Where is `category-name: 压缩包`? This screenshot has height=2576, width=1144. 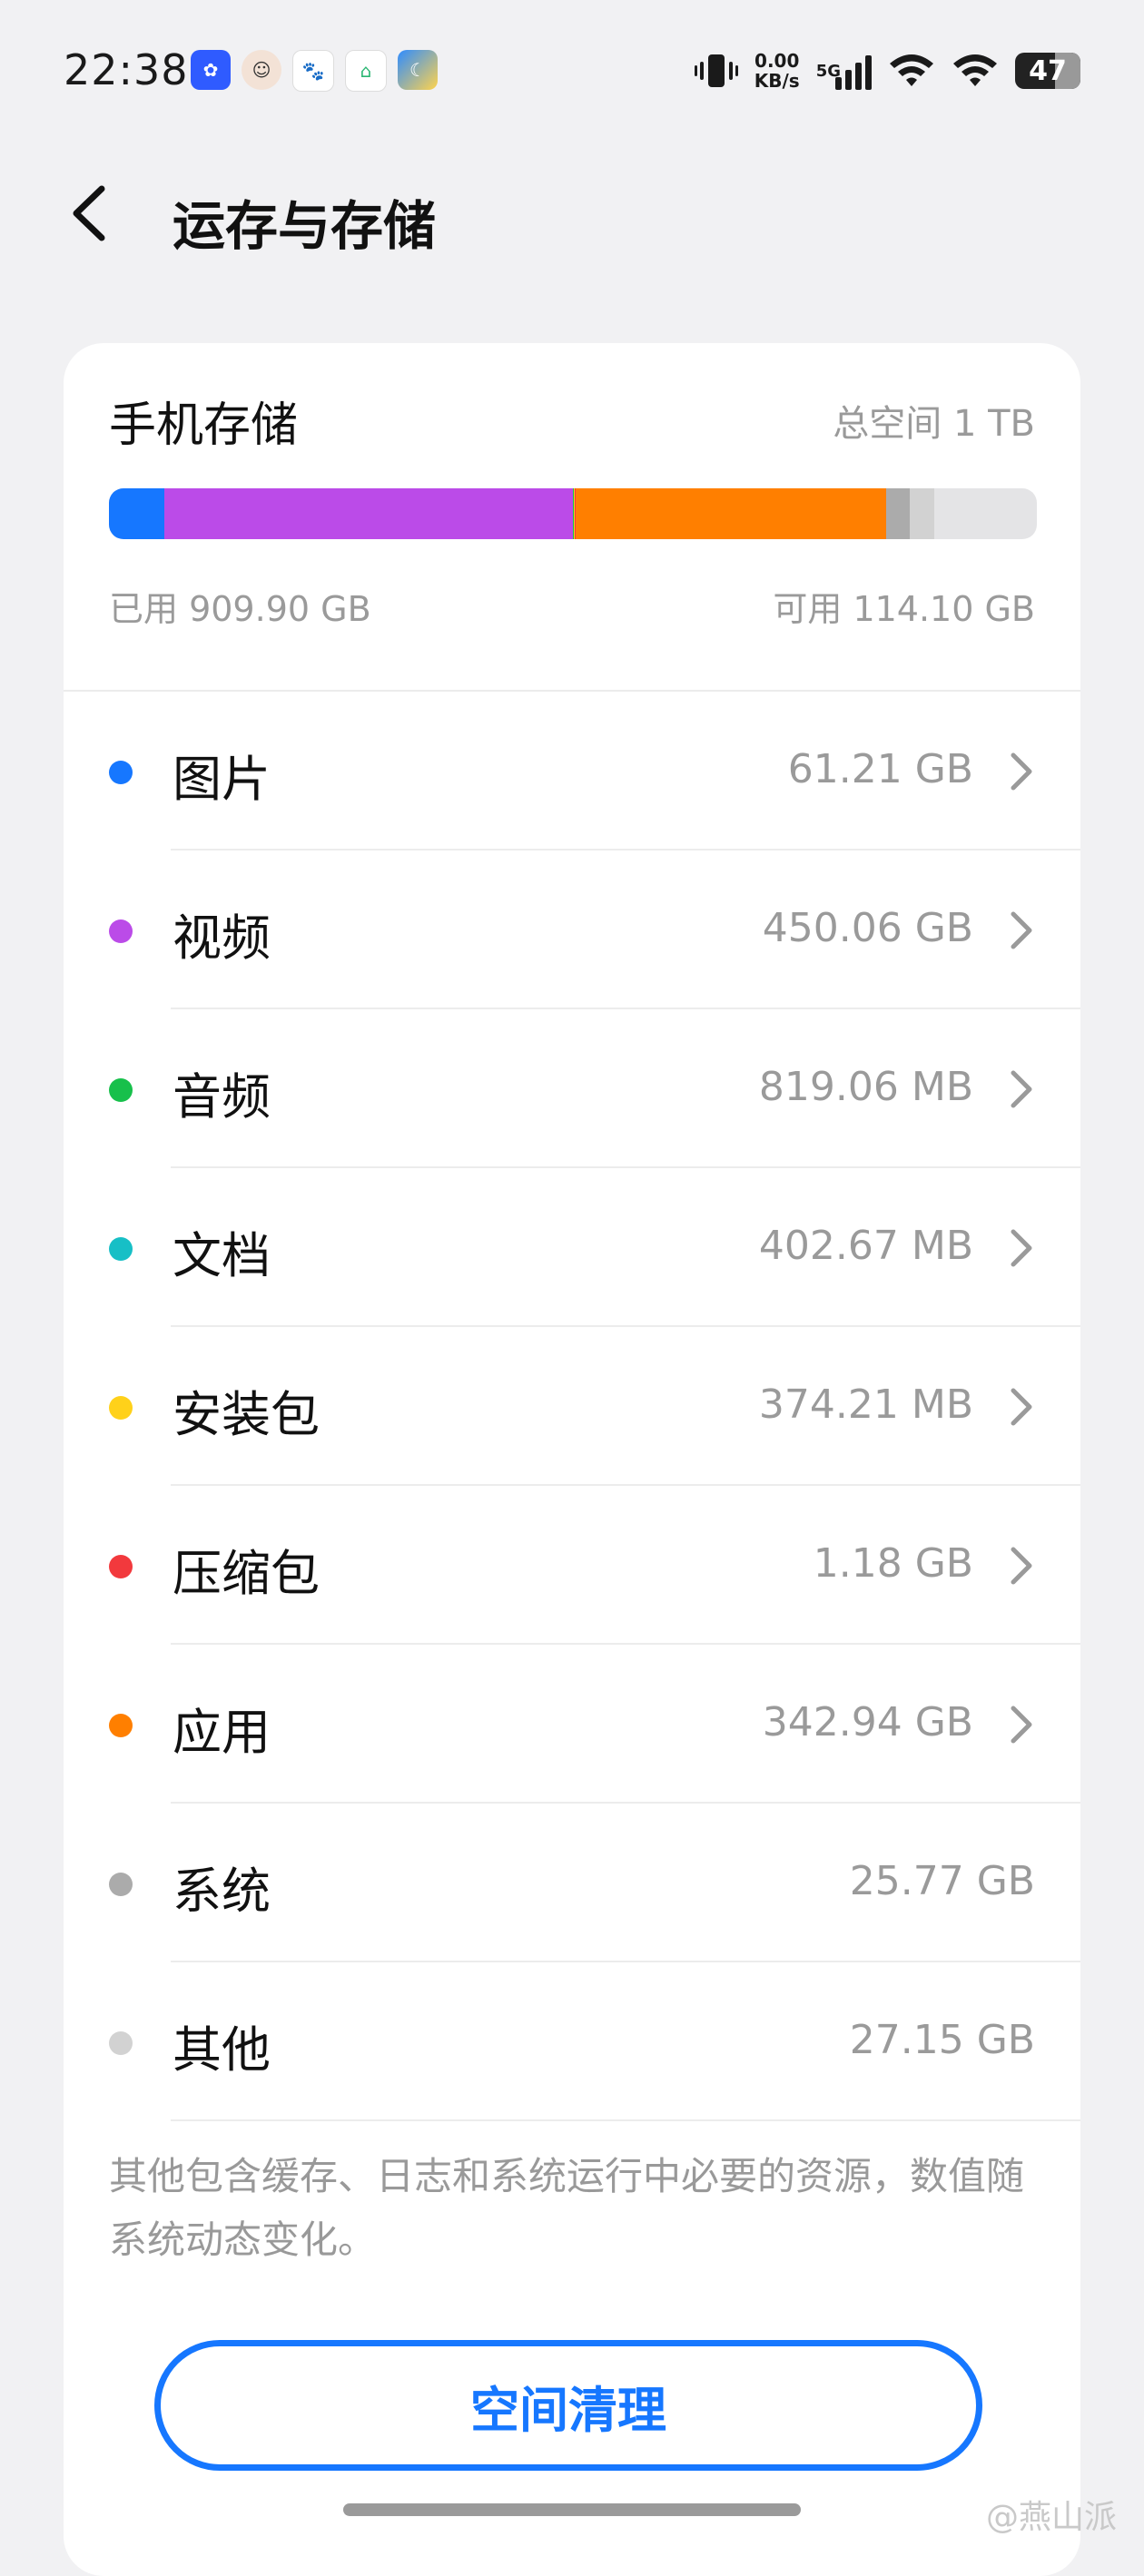 category-name: 压缩包 is located at coordinates (246, 1569).